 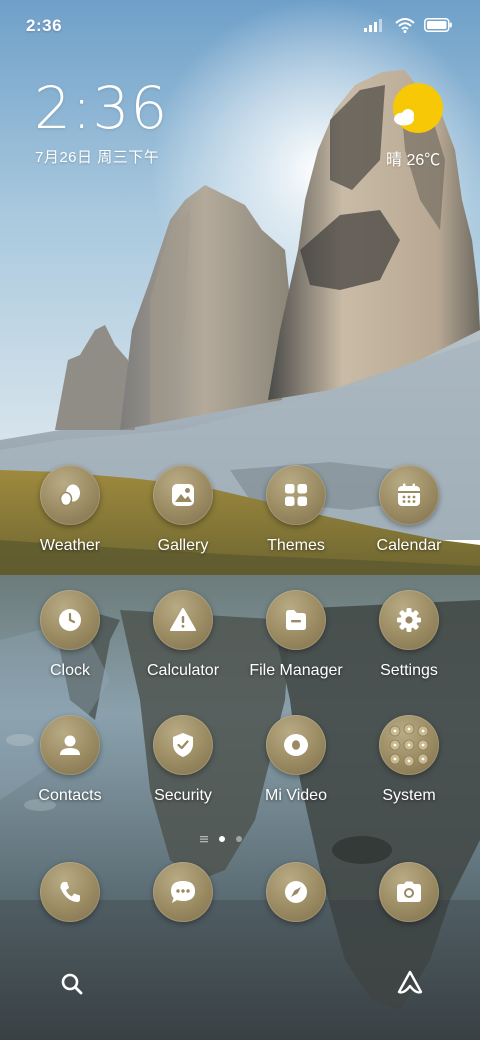 I want to click on app-clock: Clock, so click(x=70, y=645).